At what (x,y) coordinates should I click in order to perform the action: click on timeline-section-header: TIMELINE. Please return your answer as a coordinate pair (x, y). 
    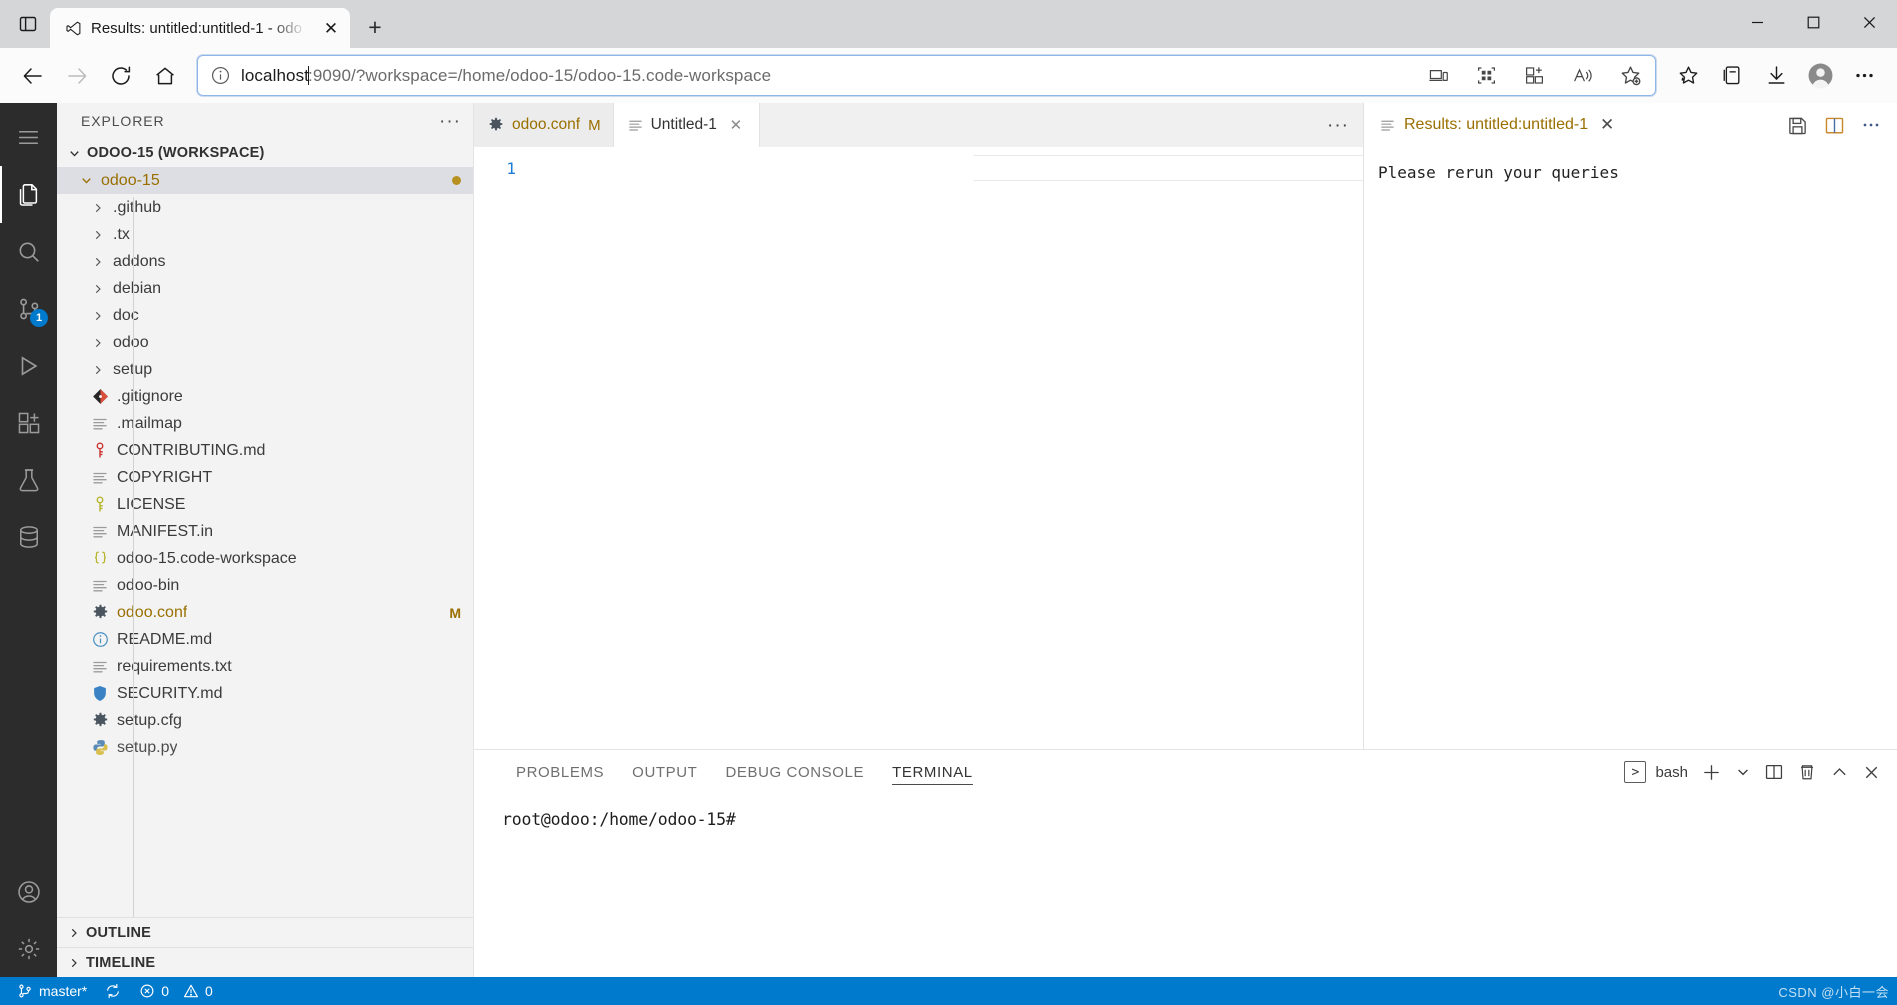
    Looking at the image, I should click on (265, 962).